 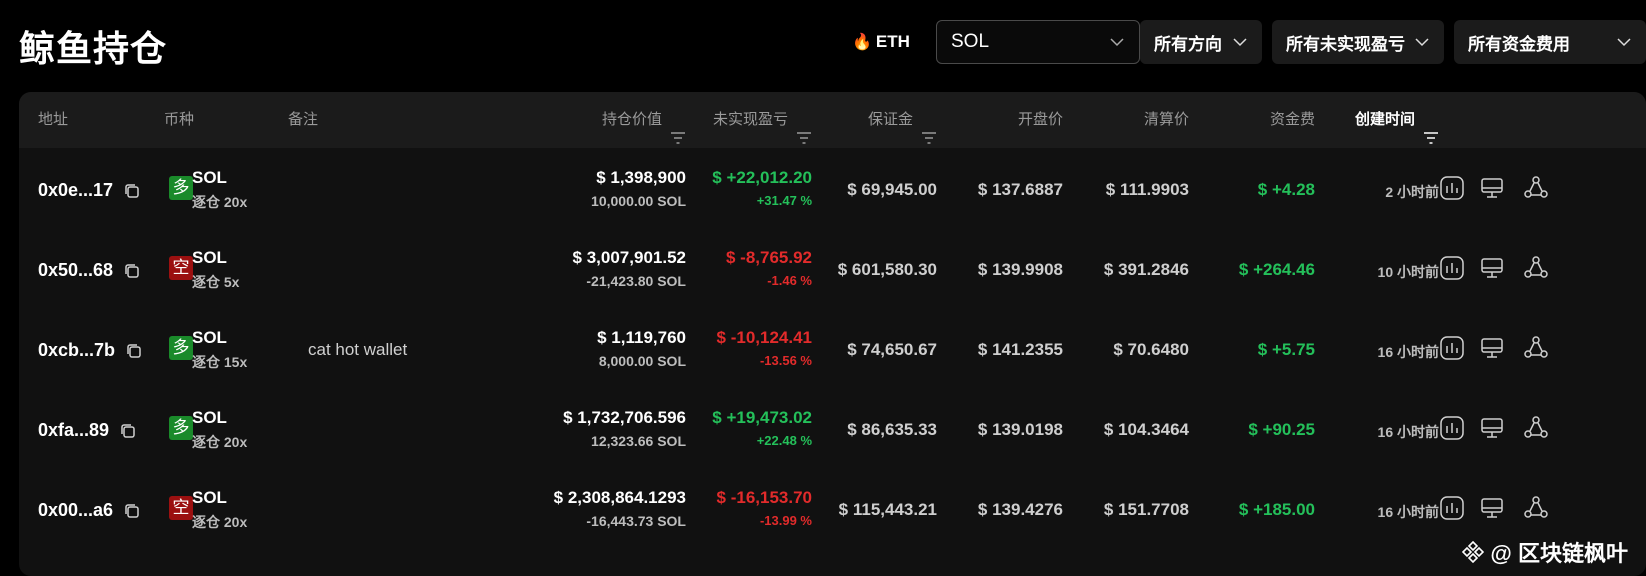 I want to click on margin: $ 86,635.33, so click(x=892, y=429).